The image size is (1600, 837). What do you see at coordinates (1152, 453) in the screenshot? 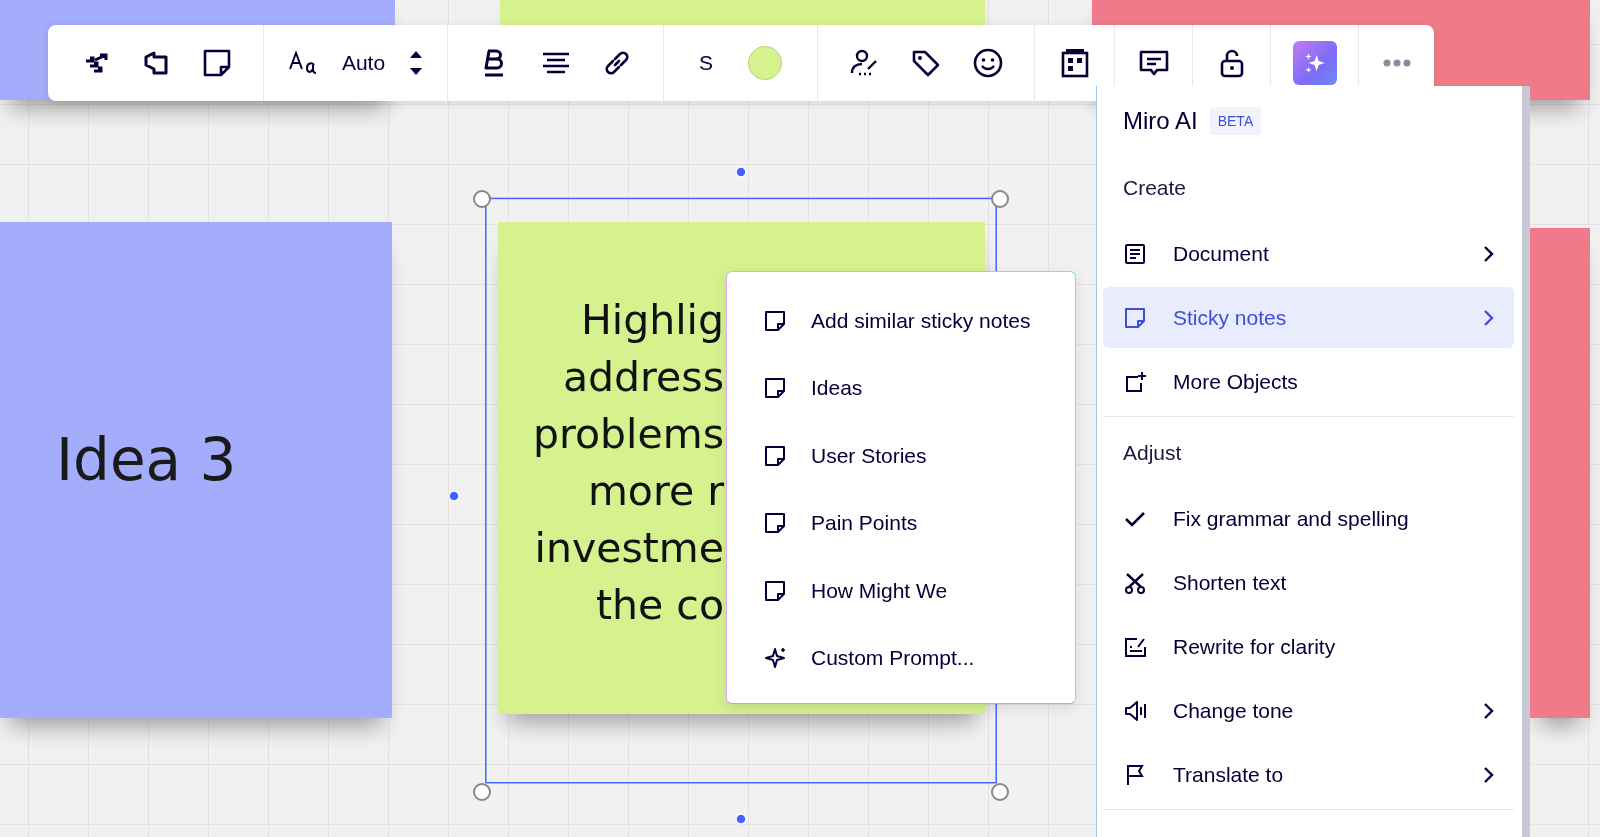
I see `section-heading: Adjust` at bounding box center [1152, 453].